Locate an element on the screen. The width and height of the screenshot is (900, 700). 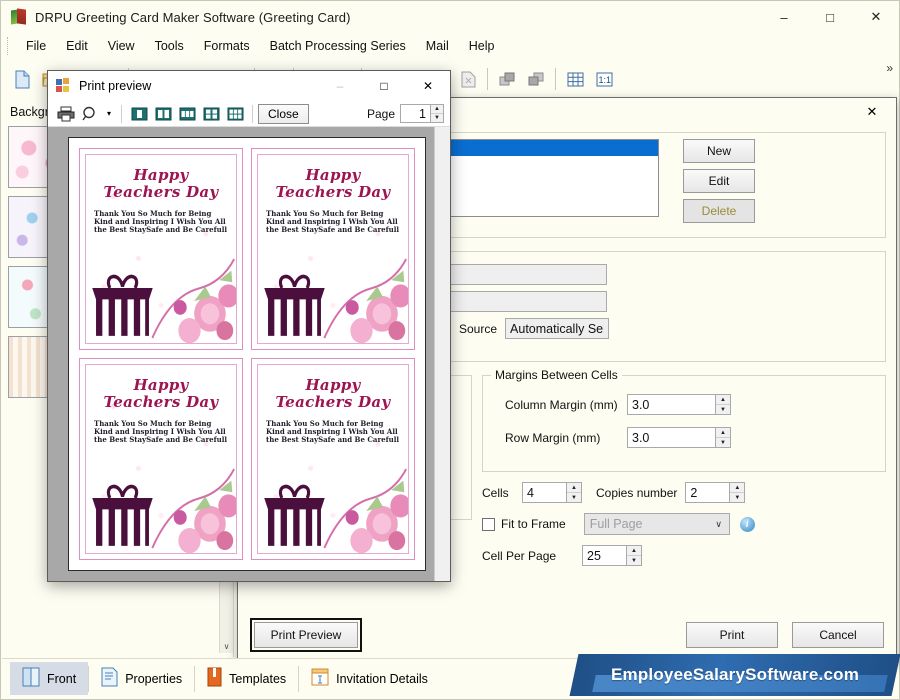
menu-item-edit: Edit is located at coordinates (77, 46).